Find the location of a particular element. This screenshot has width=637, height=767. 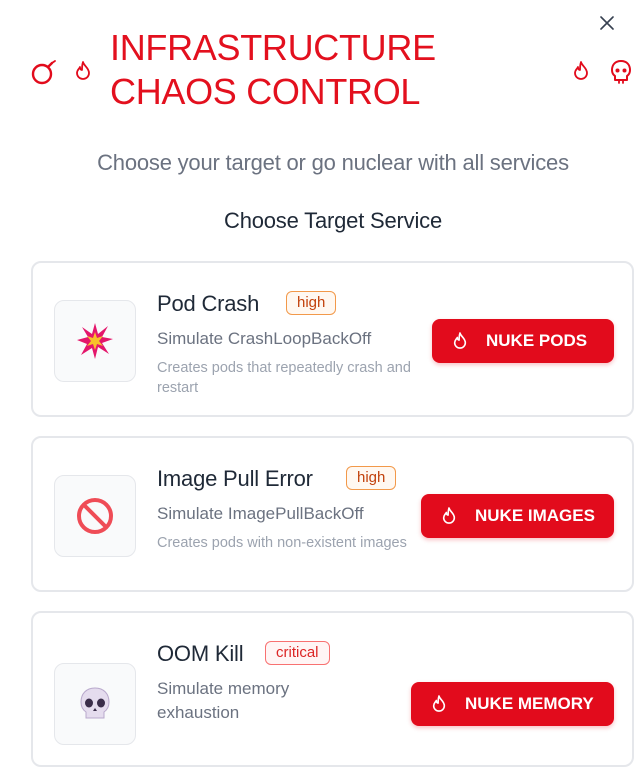

nuke-button-label: NUKE MEMORY is located at coordinates (529, 703).